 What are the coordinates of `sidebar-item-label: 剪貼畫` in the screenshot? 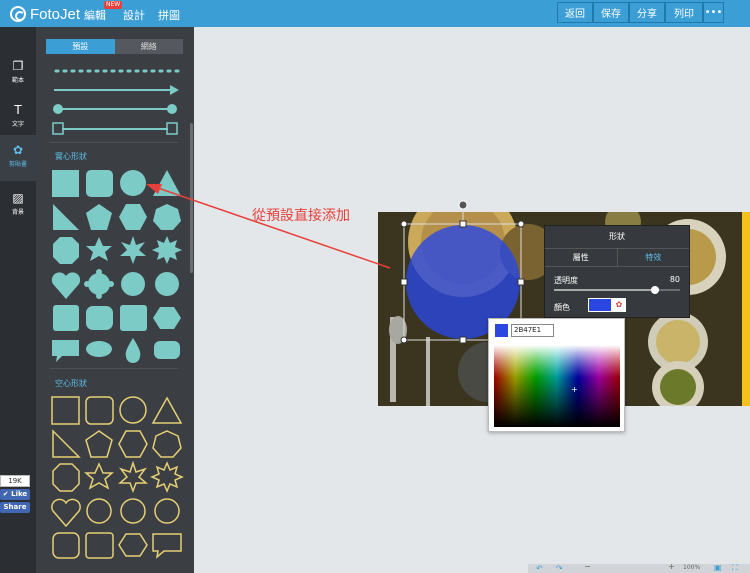 It's located at (17, 164).